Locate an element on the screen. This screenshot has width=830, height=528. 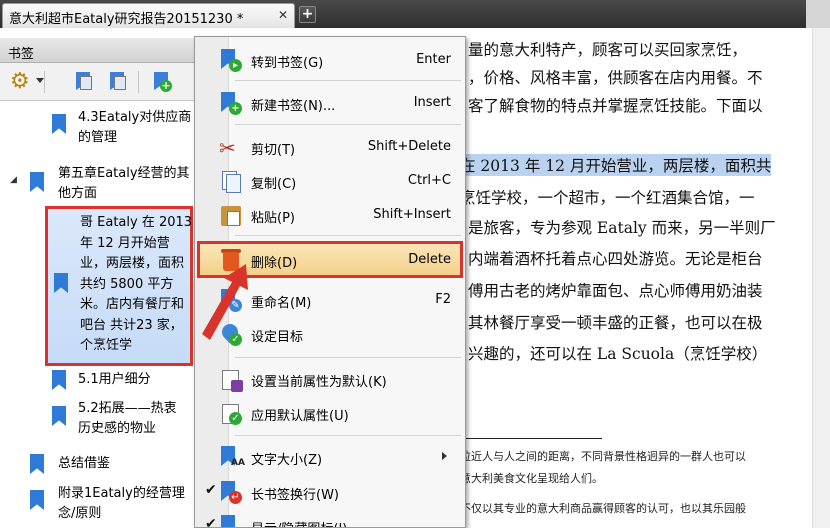
document-text-line-highlighted: 在 2013 年 12 月开始营业，两层楼，面积共 is located at coordinates (616, 165).